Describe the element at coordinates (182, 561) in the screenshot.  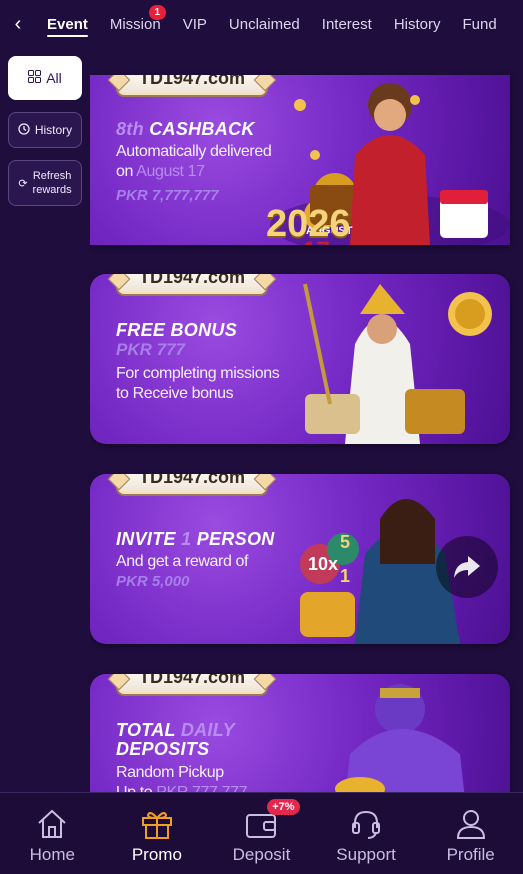
I see `banner-line1: And get a reward of` at that location.